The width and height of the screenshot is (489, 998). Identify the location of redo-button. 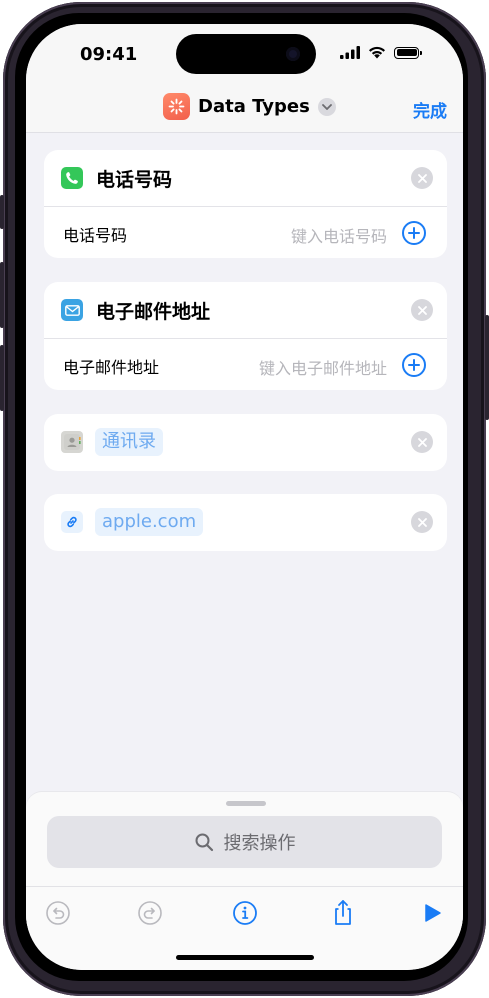
(150, 913).